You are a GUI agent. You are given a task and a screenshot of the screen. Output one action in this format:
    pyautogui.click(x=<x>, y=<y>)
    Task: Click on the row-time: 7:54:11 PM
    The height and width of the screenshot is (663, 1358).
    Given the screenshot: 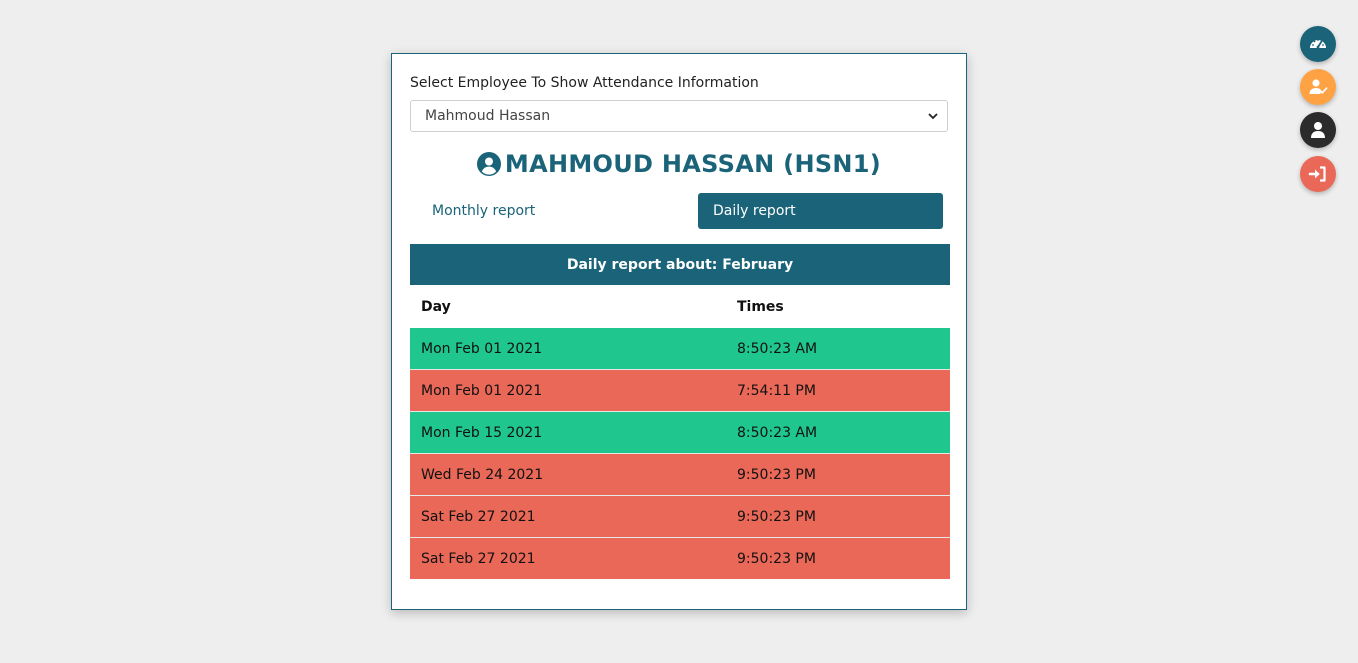 What is the action you would take?
    pyautogui.click(x=776, y=390)
    